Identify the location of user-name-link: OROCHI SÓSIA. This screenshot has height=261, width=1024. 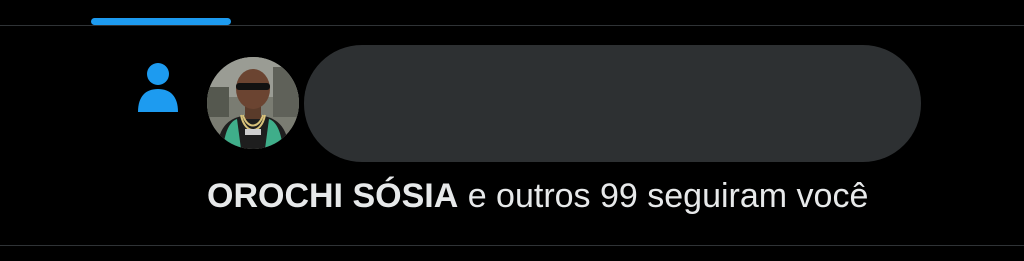
(332, 196).